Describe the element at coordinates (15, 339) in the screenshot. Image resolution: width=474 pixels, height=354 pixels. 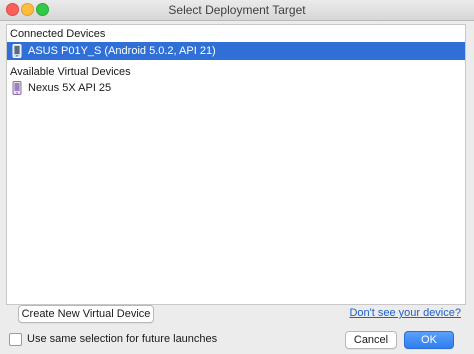
I see `same-selection-checkbox` at that location.